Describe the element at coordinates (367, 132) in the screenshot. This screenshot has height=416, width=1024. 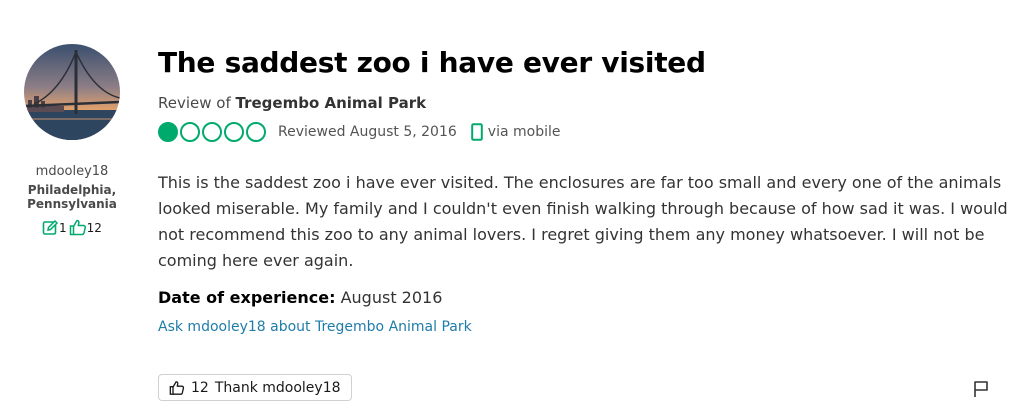
I see `reviewed-date: Reviewed August 5, 2016` at that location.